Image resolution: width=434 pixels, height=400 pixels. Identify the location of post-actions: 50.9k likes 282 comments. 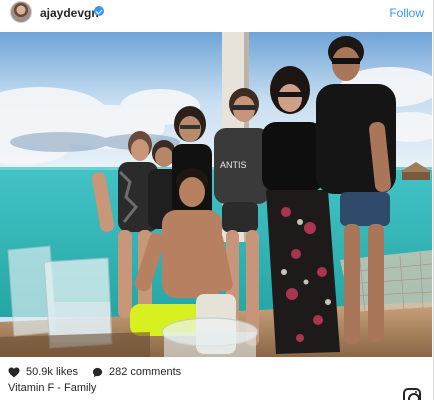
(94, 372).